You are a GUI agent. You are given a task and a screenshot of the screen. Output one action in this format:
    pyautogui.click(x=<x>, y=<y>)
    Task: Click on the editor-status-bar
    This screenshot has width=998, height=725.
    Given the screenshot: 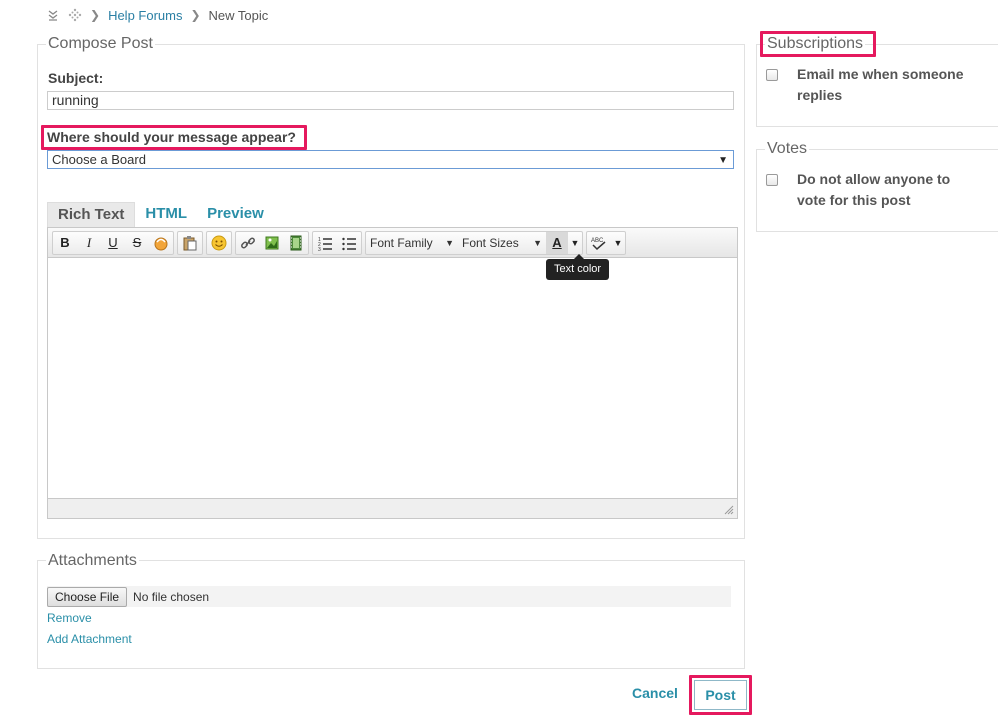 What is the action you would take?
    pyautogui.click(x=392, y=508)
    